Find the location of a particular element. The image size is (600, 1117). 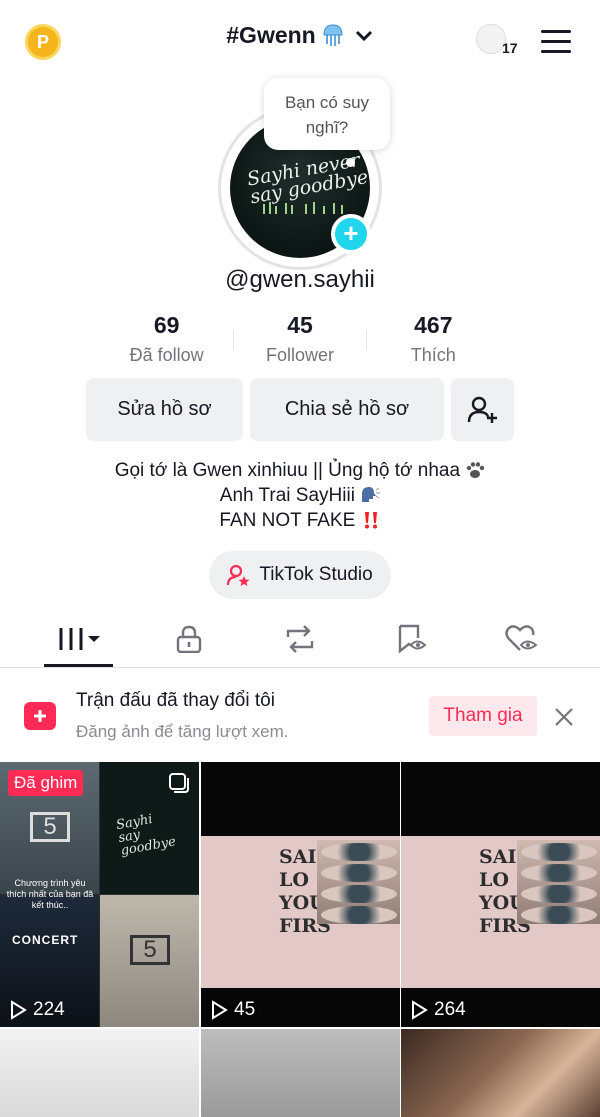

tab-favorites is located at coordinates (412, 639).